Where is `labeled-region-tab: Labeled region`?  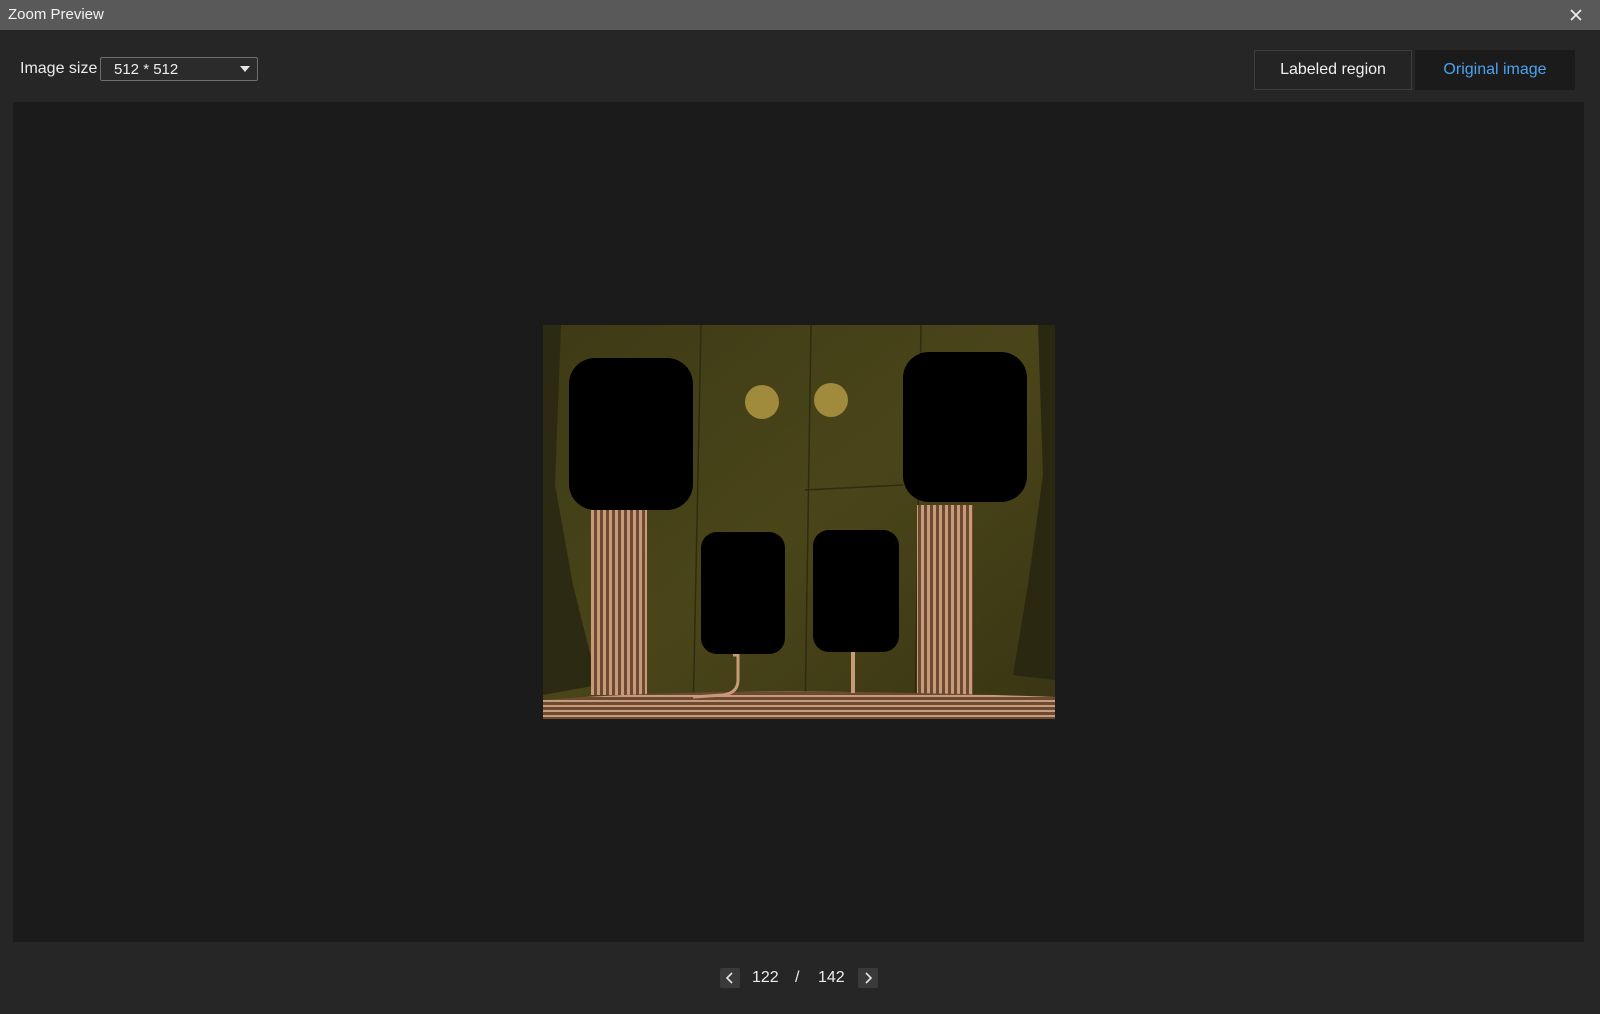
labeled-region-tab: Labeled region is located at coordinates (1333, 70).